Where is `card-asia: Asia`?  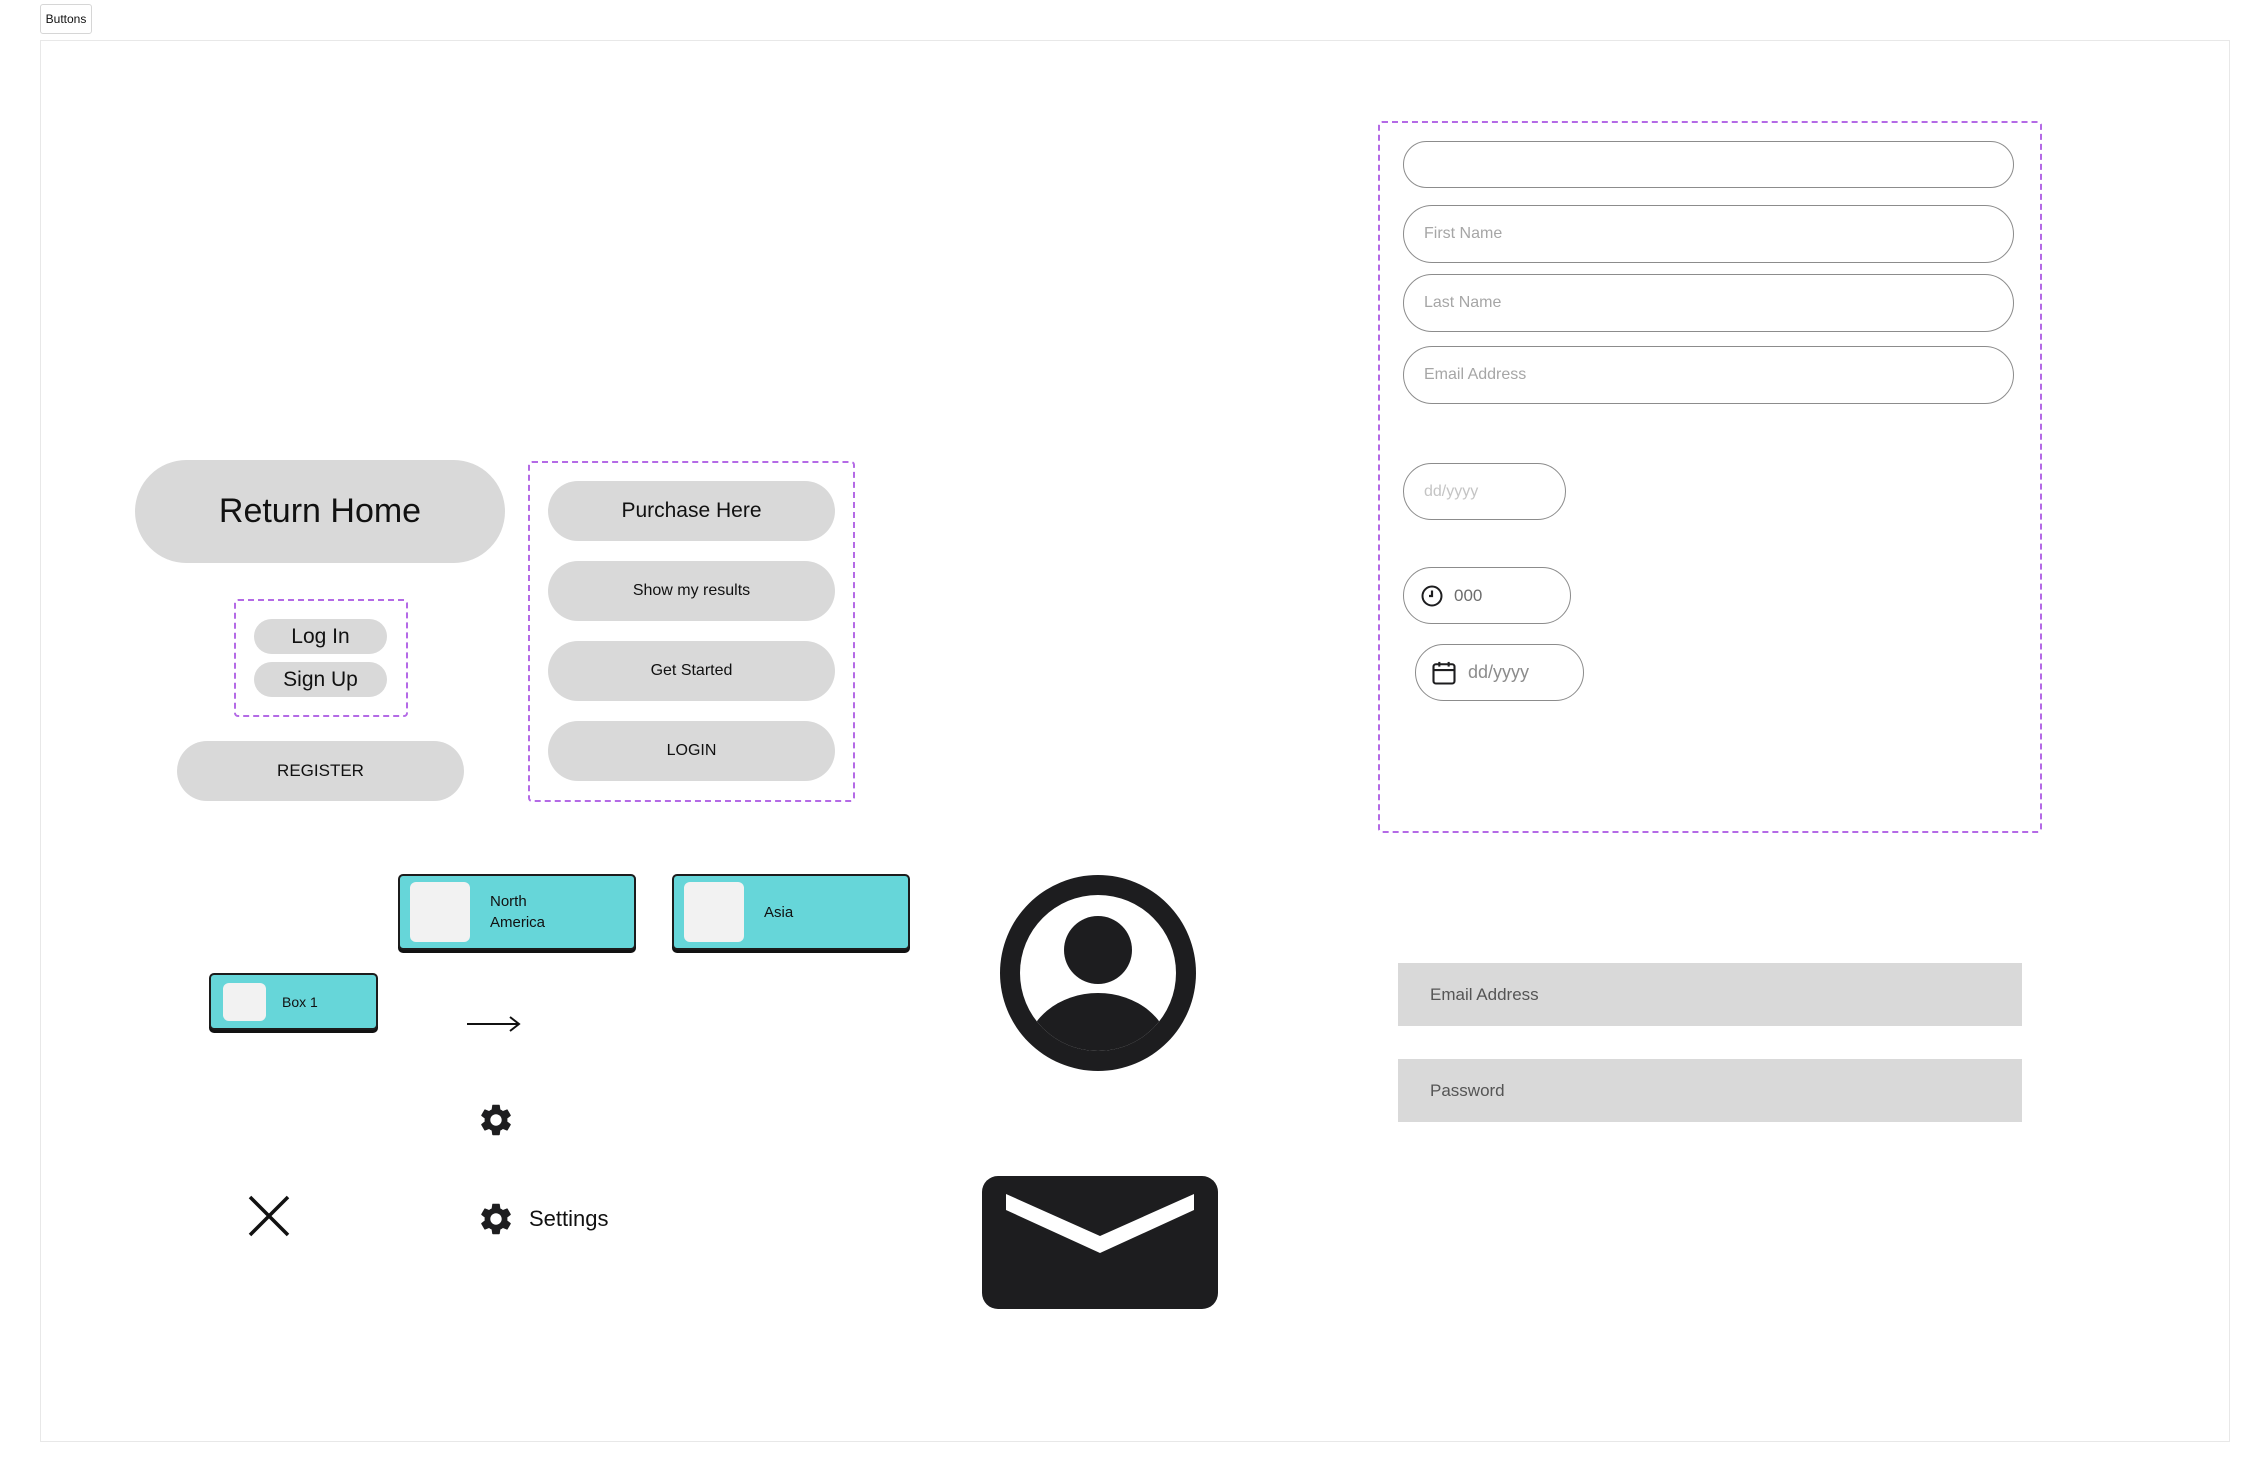
card-asia: Asia is located at coordinates (791, 912).